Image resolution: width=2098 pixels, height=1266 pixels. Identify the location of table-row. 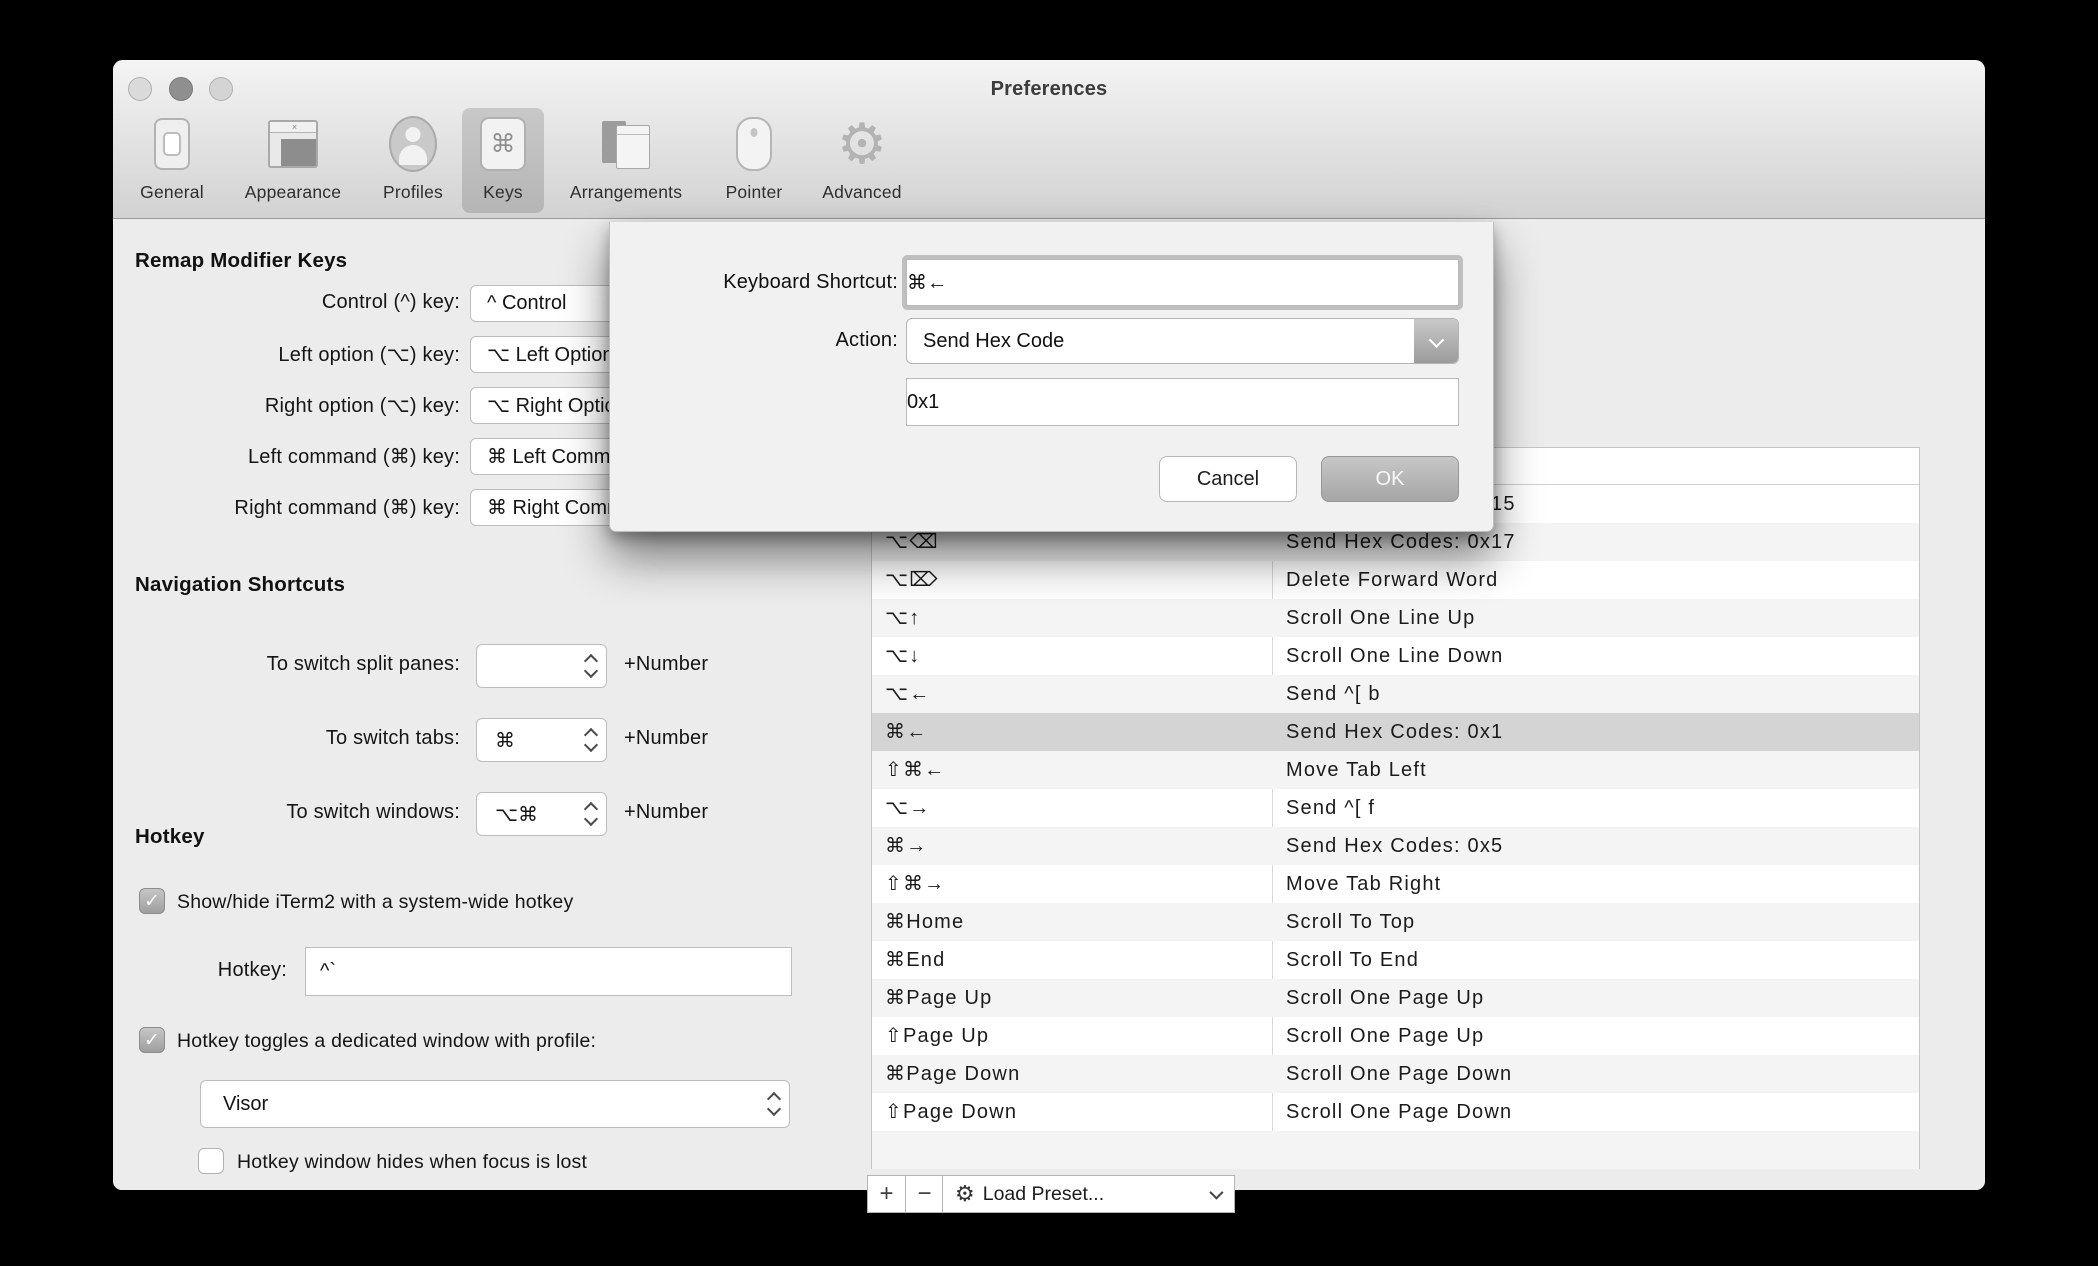
(1395, 1150).